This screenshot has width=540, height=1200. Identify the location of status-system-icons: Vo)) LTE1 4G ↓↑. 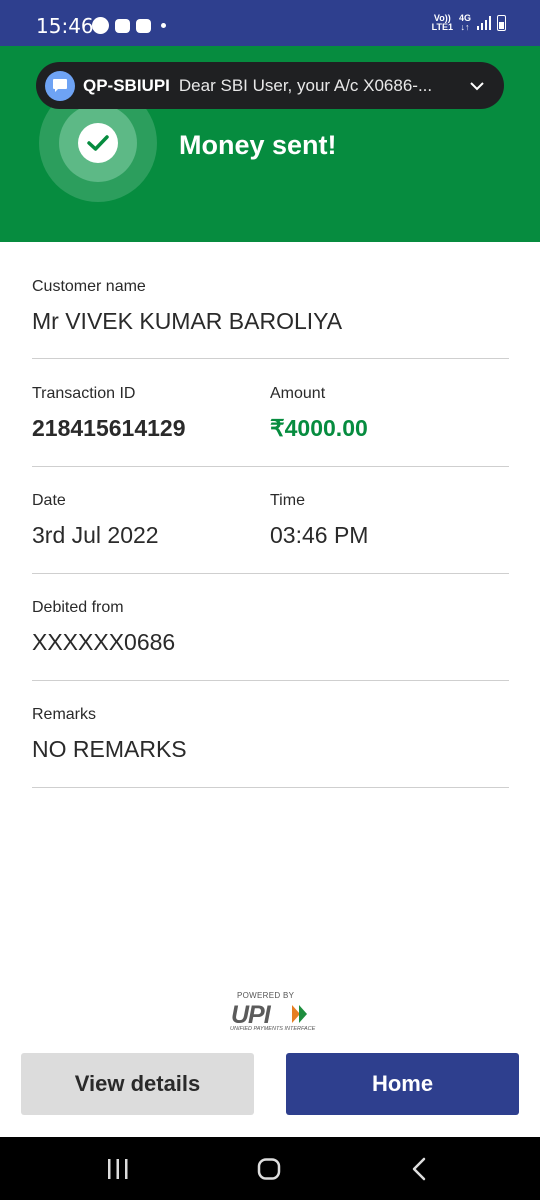
(469, 23).